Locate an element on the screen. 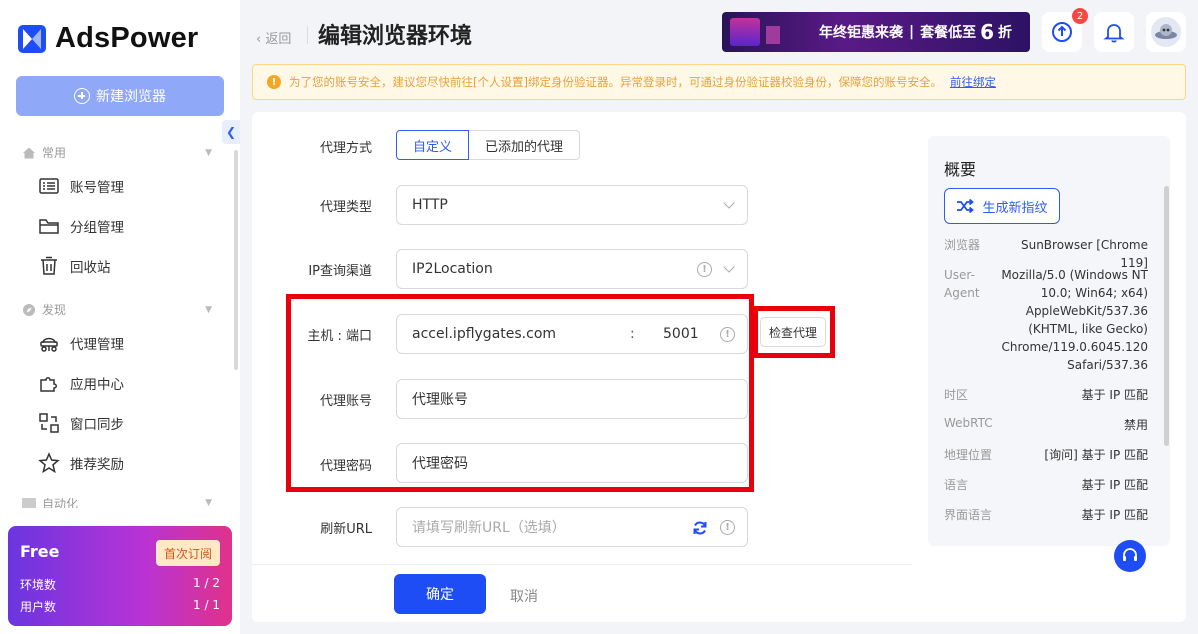 This screenshot has width=1198, height=634. sidebar-item-accounts: 账号管理 is located at coordinates (81, 186).